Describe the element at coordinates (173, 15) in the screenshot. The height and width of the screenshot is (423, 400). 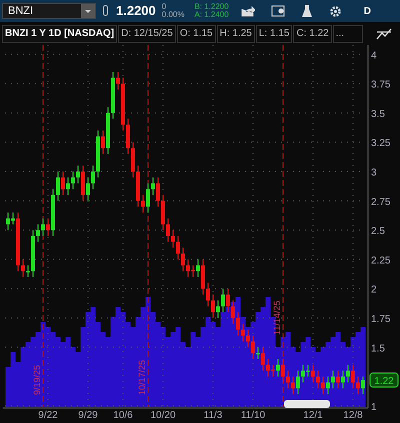
I see `percent-change: 0.00%` at that location.